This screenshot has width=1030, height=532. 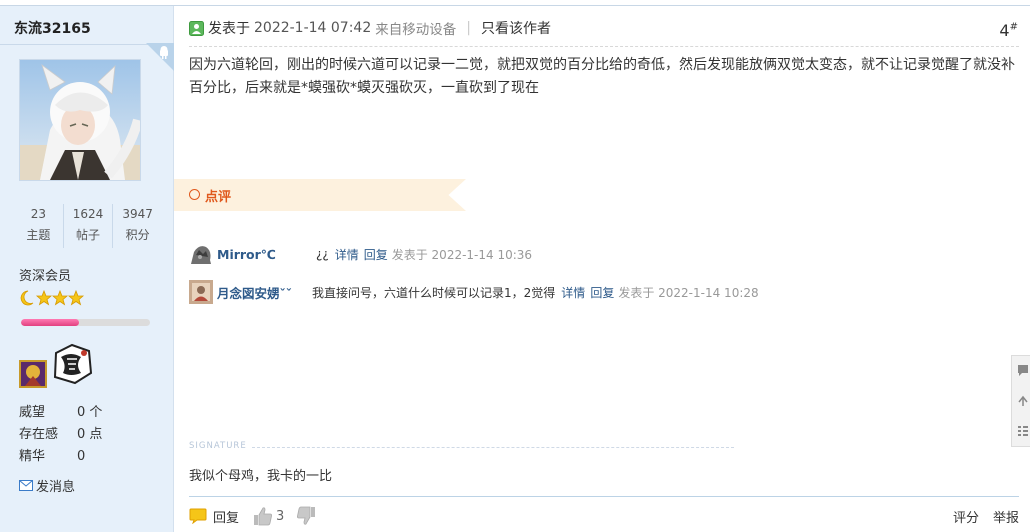 What do you see at coordinates (194, 194) in the screenshot?
I see `comment-circle-icon` at bounding box center [194, 194].